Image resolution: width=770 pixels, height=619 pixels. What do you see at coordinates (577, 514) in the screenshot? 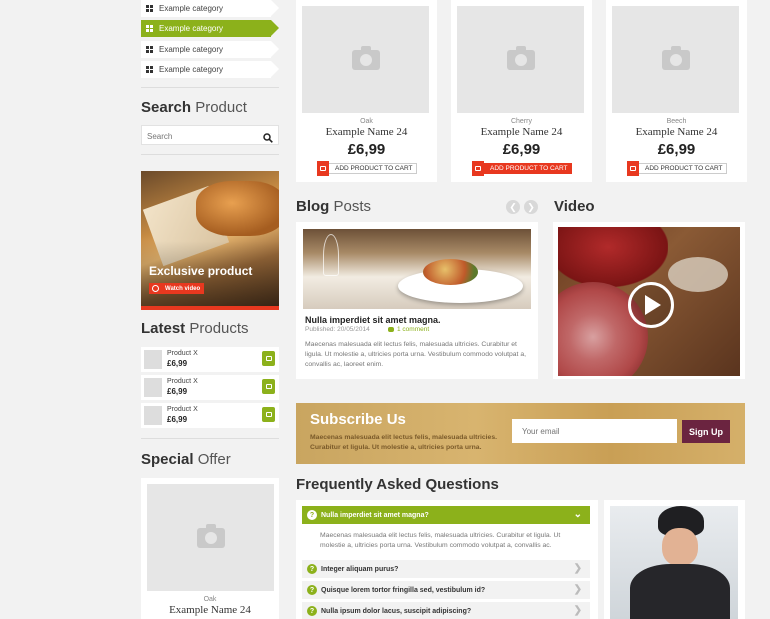
I see `chevron-down-icon: ⌄` at bounding box center [577, 514].